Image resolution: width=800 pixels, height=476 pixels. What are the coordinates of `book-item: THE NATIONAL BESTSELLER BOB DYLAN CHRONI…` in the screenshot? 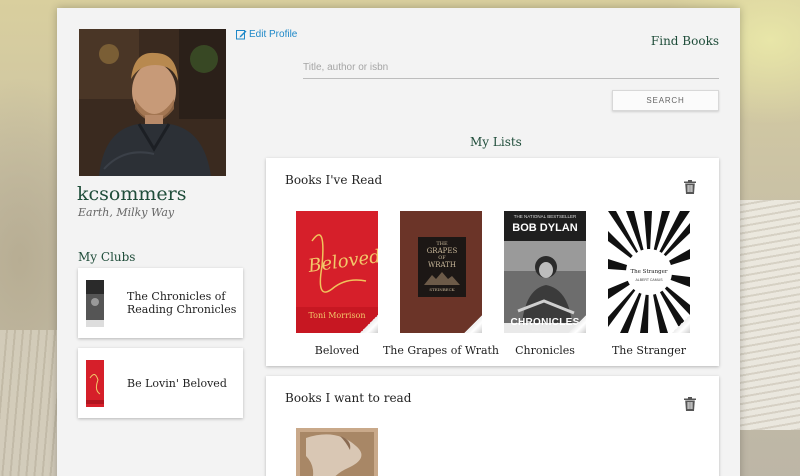 It's located at (545, 284).